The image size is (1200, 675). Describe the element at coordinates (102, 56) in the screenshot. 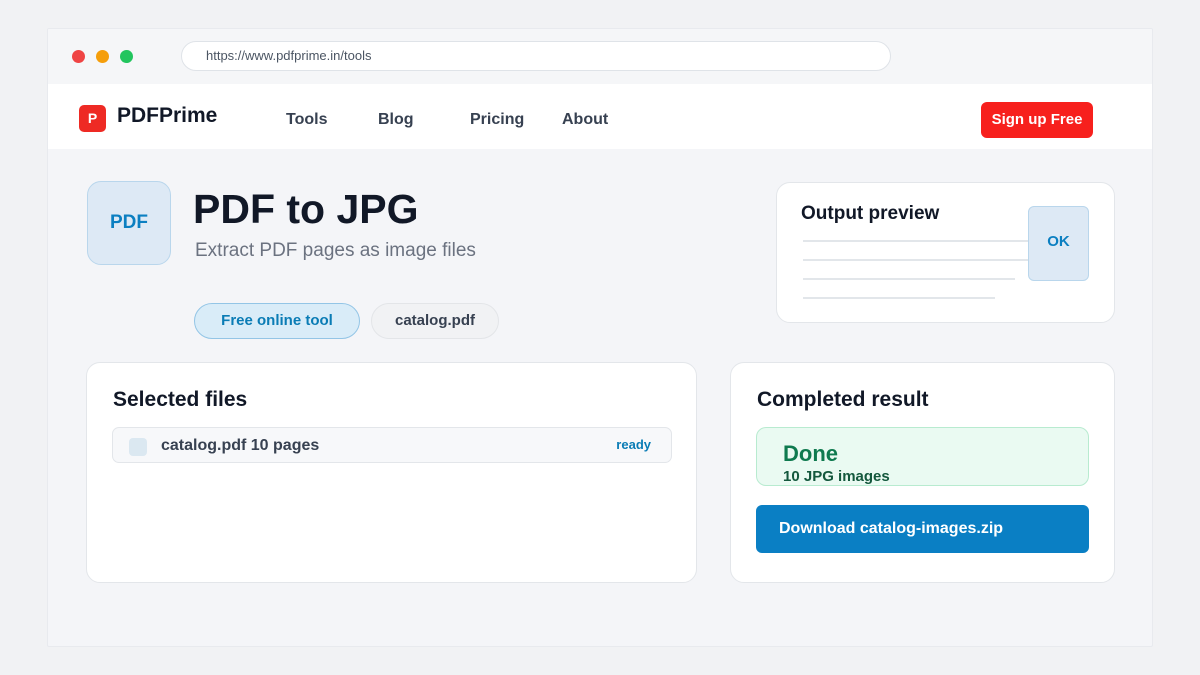

I see `minimize-window-icon` at that location.